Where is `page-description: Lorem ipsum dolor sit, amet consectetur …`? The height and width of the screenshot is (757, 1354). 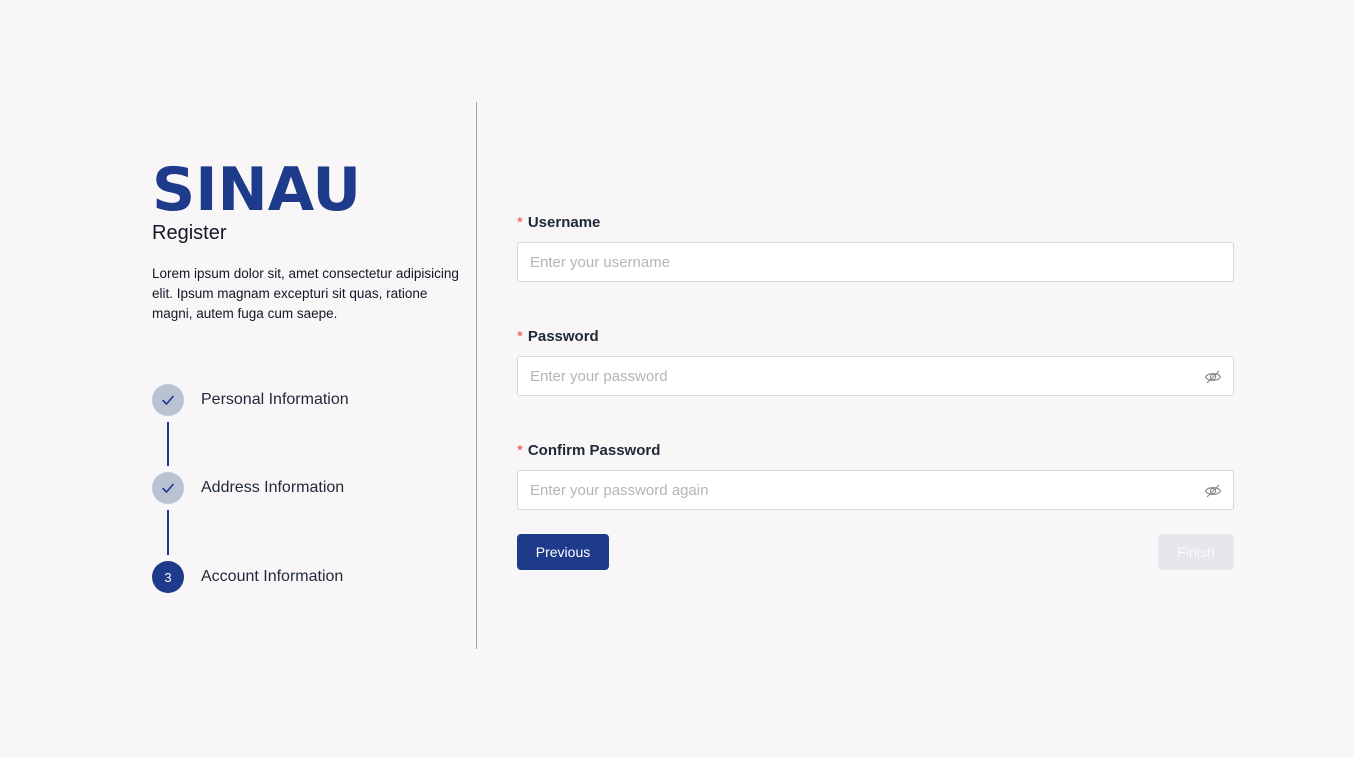
page-description: Lorem ipsum dolor sit, amet consectetur … is located at coordinates (305, 293).